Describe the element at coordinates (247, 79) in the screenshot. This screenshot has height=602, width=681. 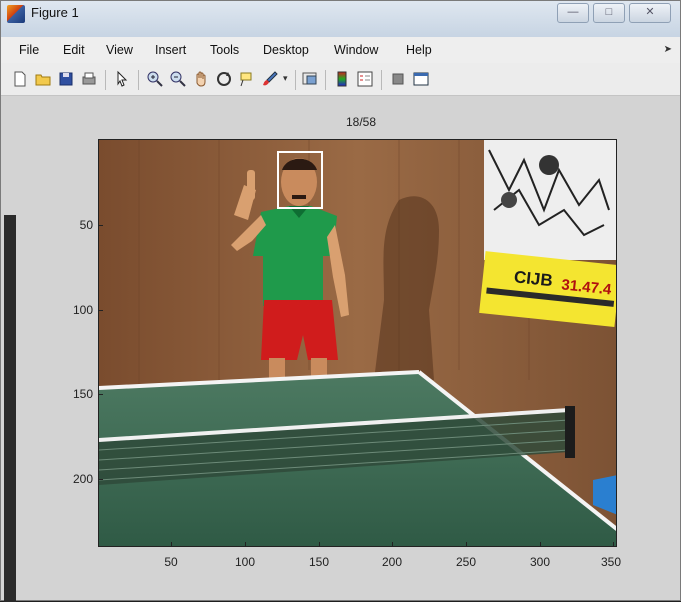
I see `data-cursor-icon` at that location.